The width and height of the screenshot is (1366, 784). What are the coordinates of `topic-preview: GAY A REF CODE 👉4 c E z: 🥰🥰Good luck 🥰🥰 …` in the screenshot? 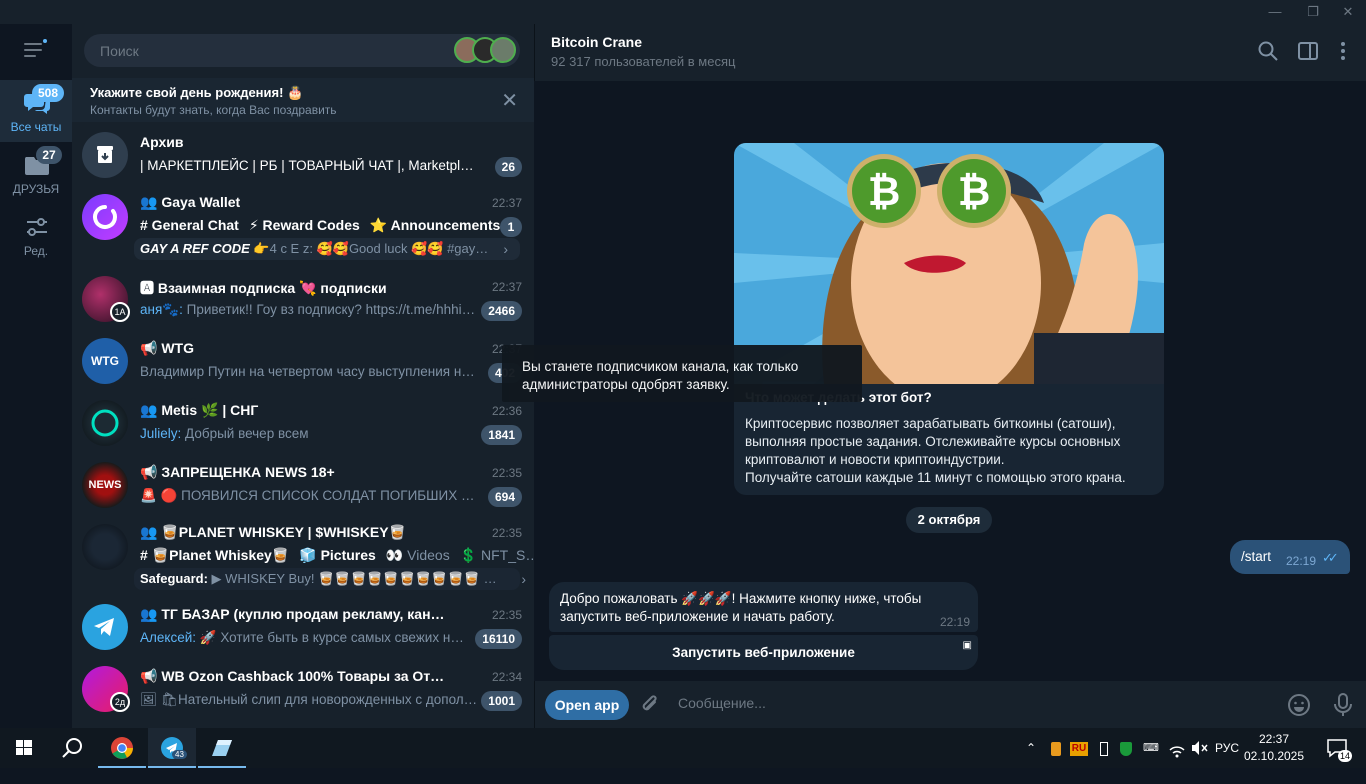 It's located at (327, 249).